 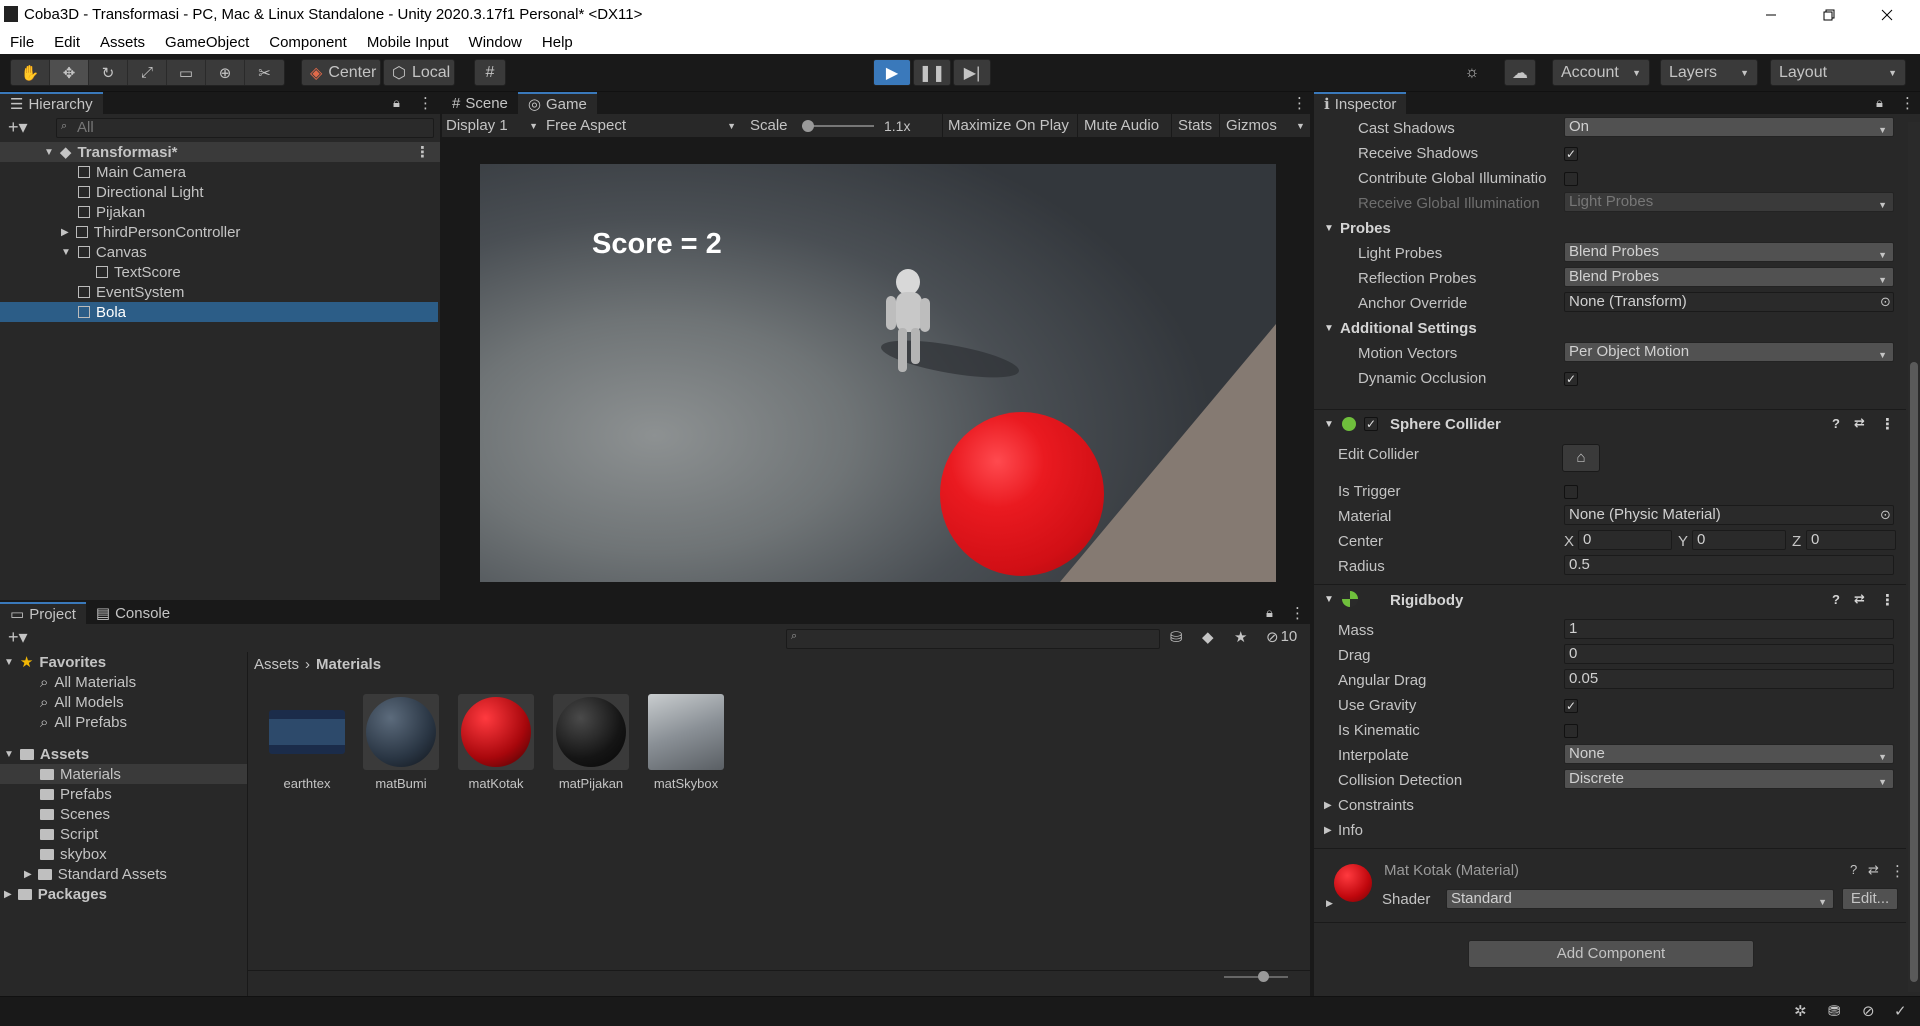 I want to click on angular-drag-input: 0.05, so click(x=1729, y=679).